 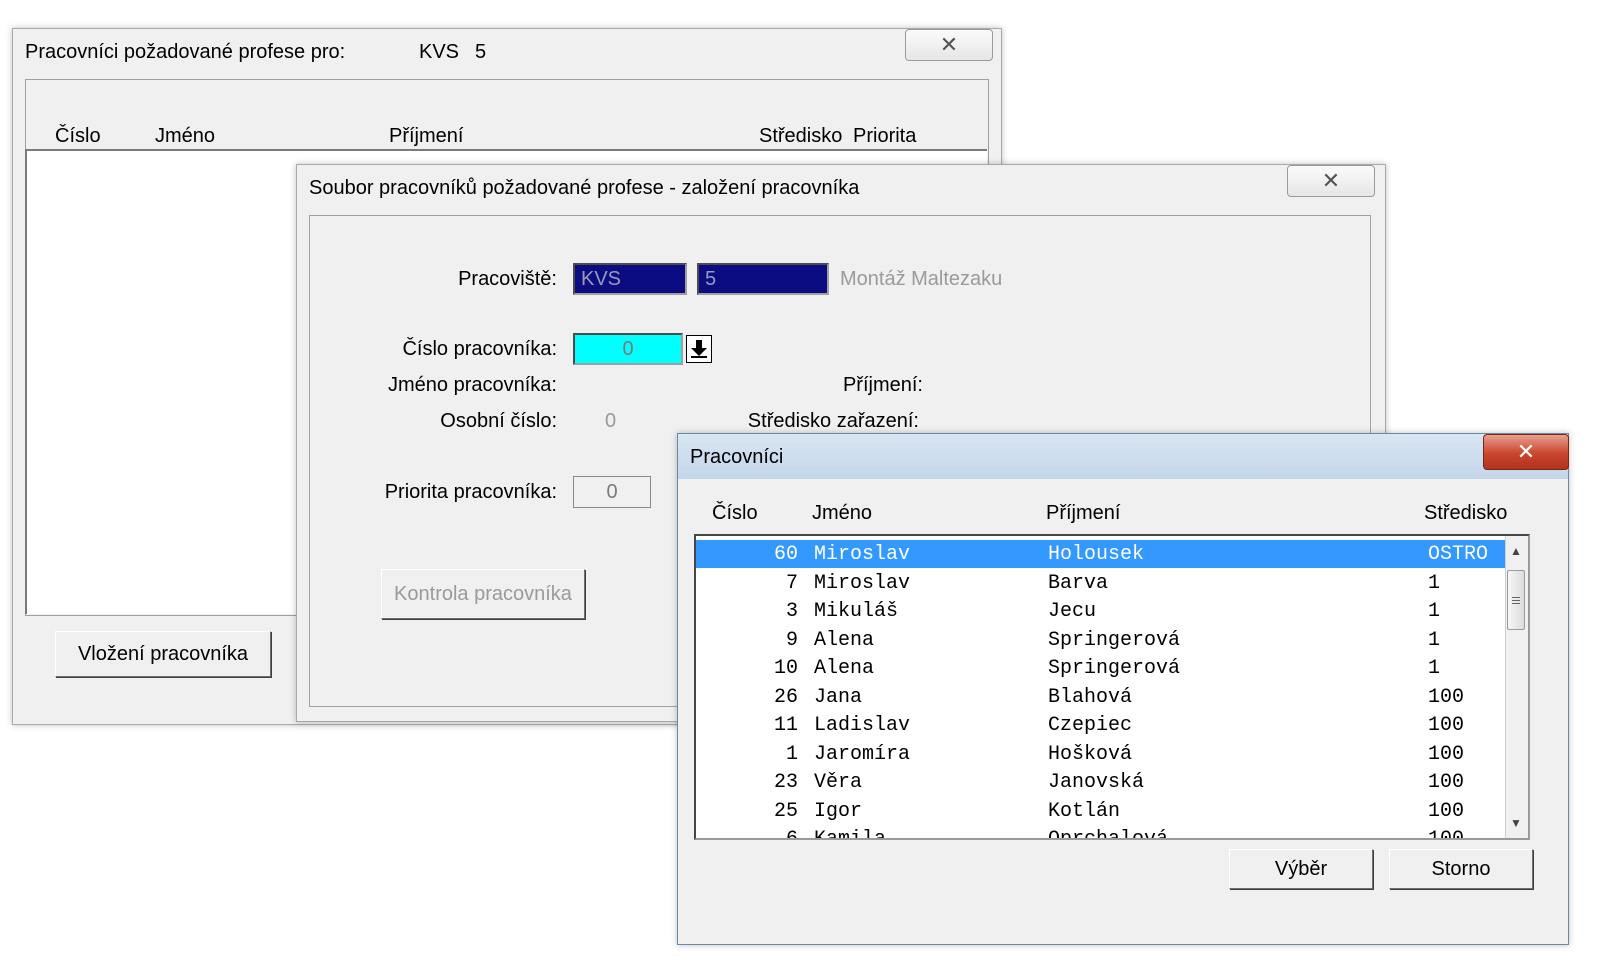 What do you see at coordinates (921, 279) in the screenshot?
I see `workplace-name: Montáž Maltezaku` at bounding box center [921, 279].